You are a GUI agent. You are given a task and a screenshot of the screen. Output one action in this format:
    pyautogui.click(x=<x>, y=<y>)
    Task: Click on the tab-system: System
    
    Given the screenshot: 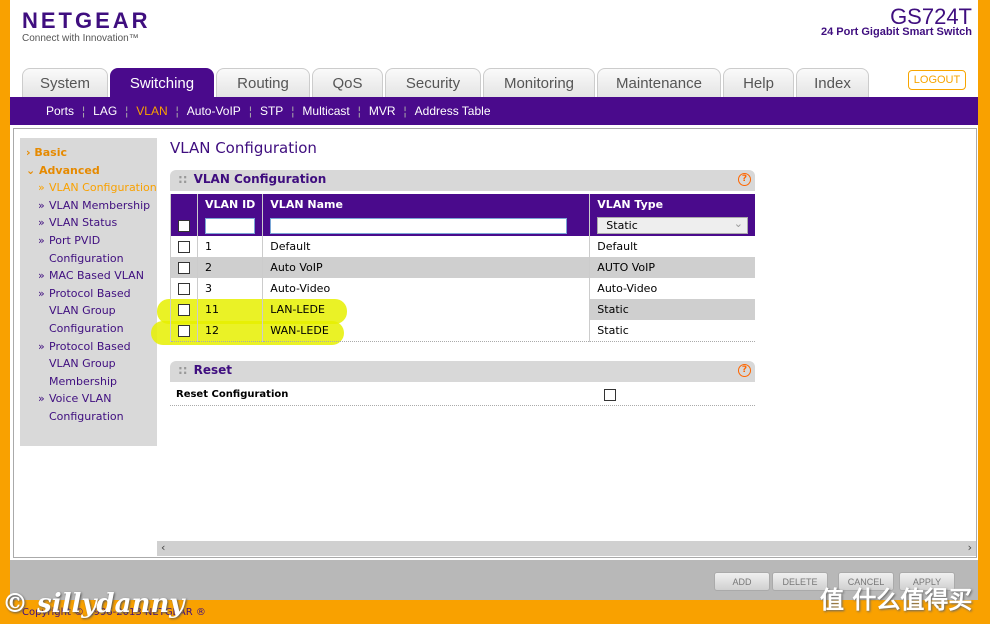 What is the action you would take?
    pyautogui.click(x=65, y=82)
    